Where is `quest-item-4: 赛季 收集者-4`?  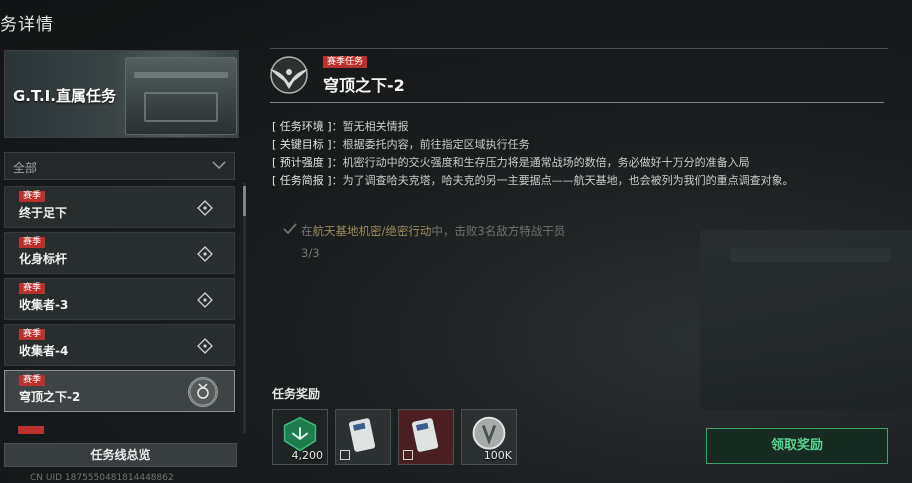
quest-item-4: 赛季 收集者-4 is located at coordinates (119, 345).